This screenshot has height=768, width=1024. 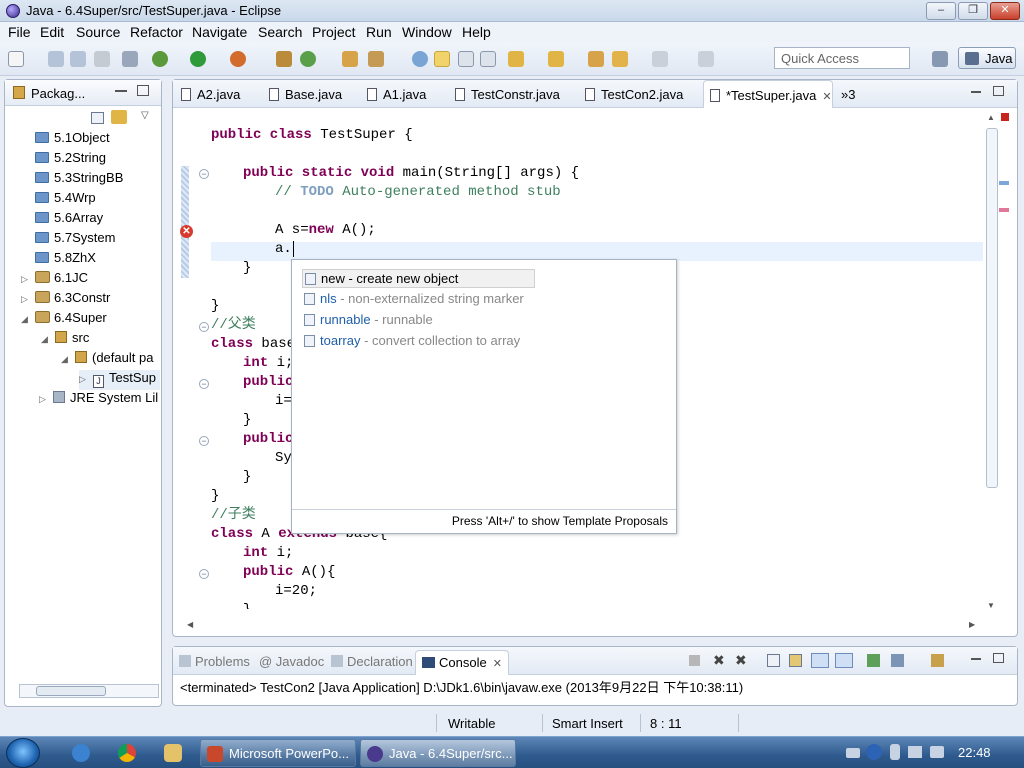 What do you see at coordinates (507, 94) in the screenshot?
I see `tab-testconstr-java: TestConstr.java` at bounding box center [507, 94].